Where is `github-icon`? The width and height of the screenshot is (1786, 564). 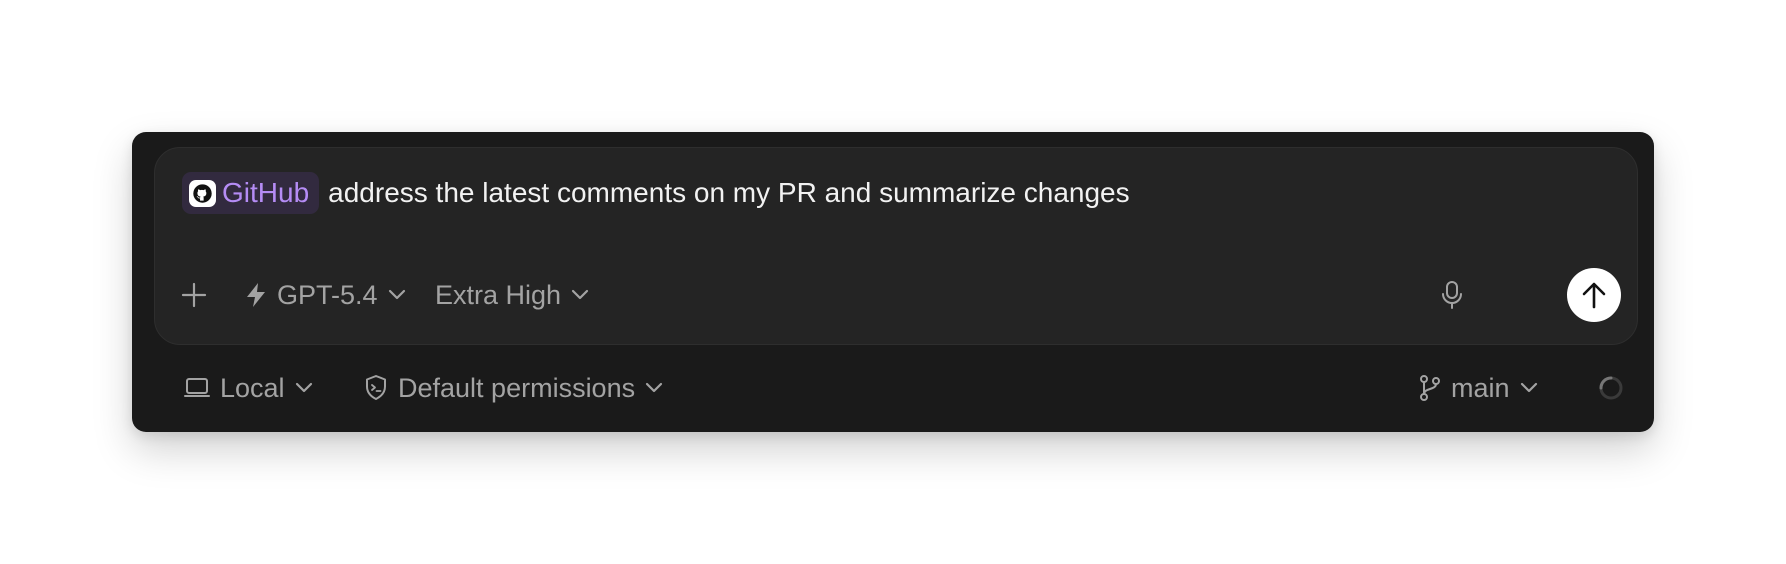 github-icon is located at coordinates (202, 193).